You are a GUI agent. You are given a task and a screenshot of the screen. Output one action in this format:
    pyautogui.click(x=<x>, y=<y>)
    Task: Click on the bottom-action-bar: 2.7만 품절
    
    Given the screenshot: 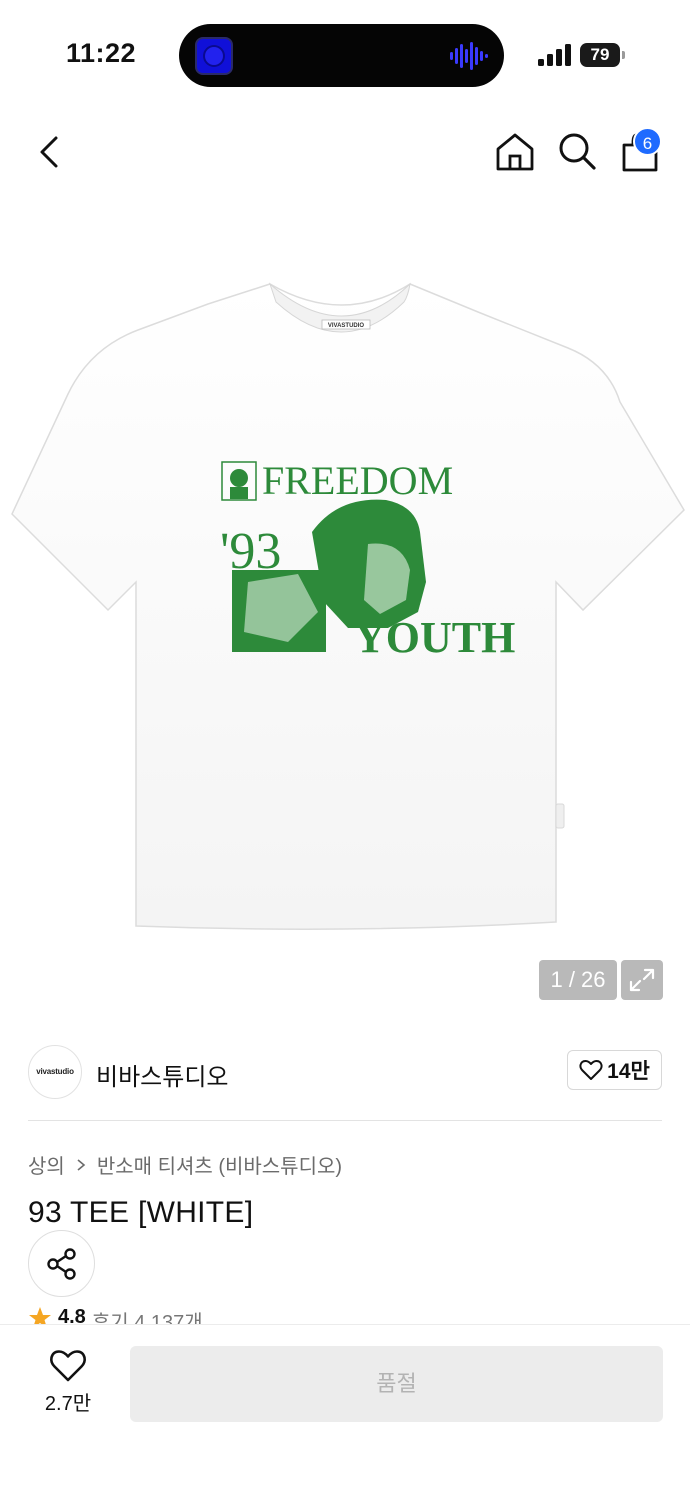 What is the action you would take?
    pyautogui.click(x=345, y=1412)
    